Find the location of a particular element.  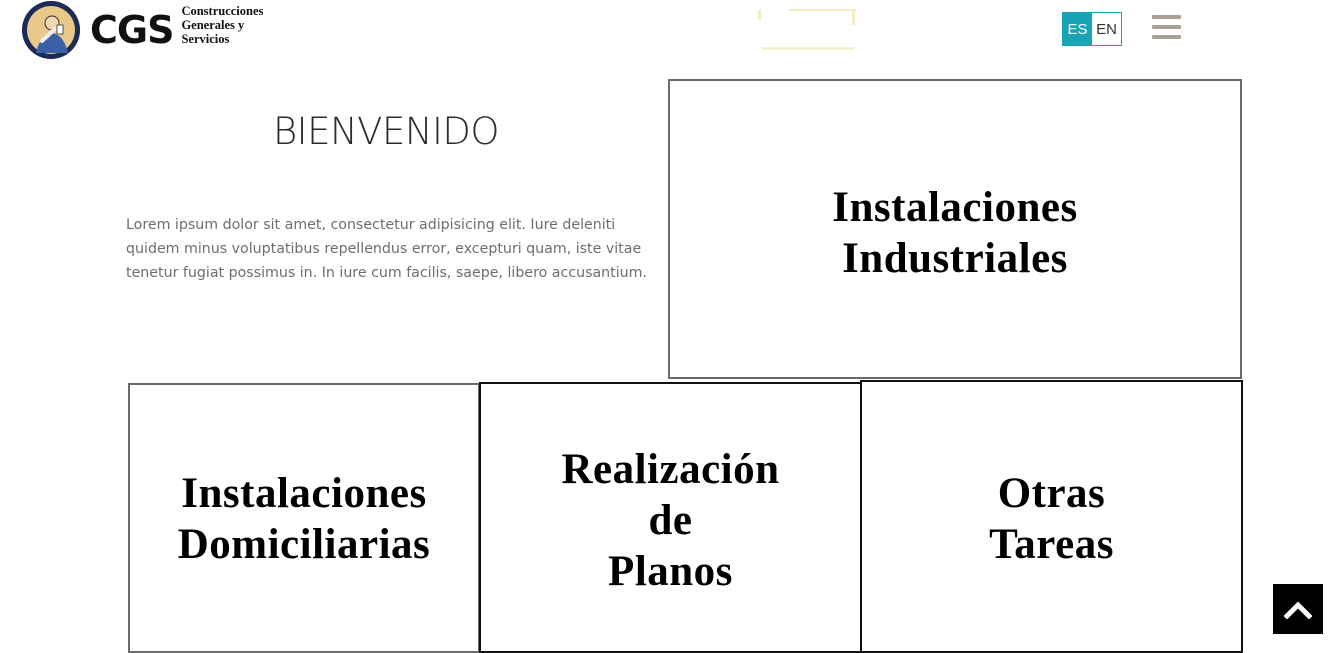

hamburger-menu-icon is located at coordinates (1166, 28).